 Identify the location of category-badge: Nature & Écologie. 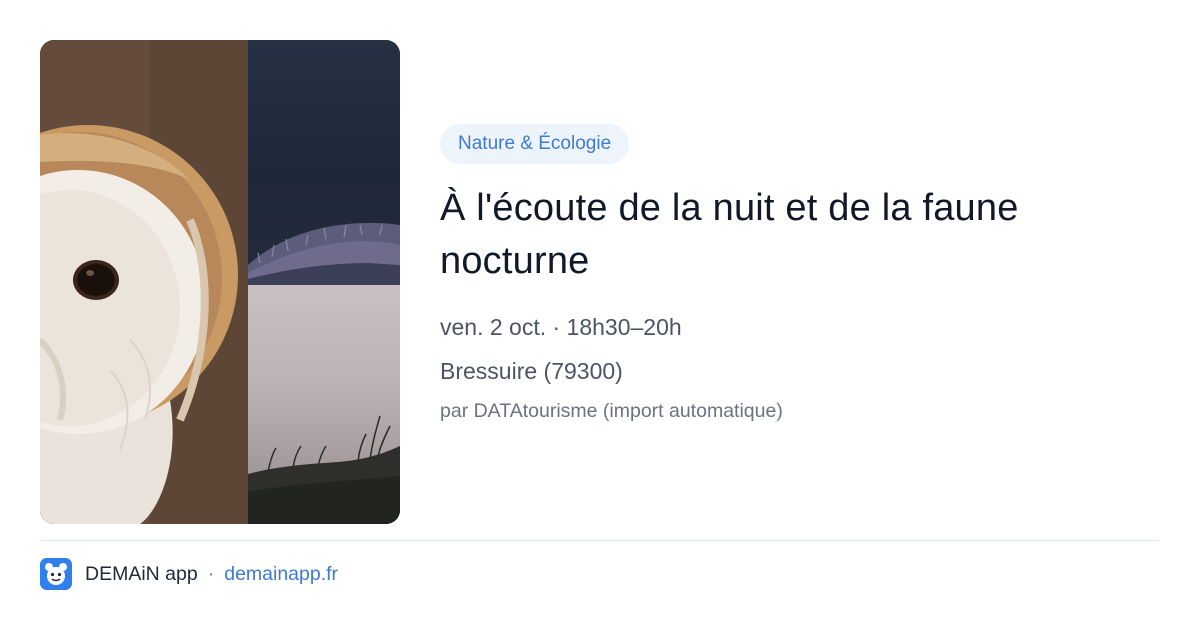
(535, 144).